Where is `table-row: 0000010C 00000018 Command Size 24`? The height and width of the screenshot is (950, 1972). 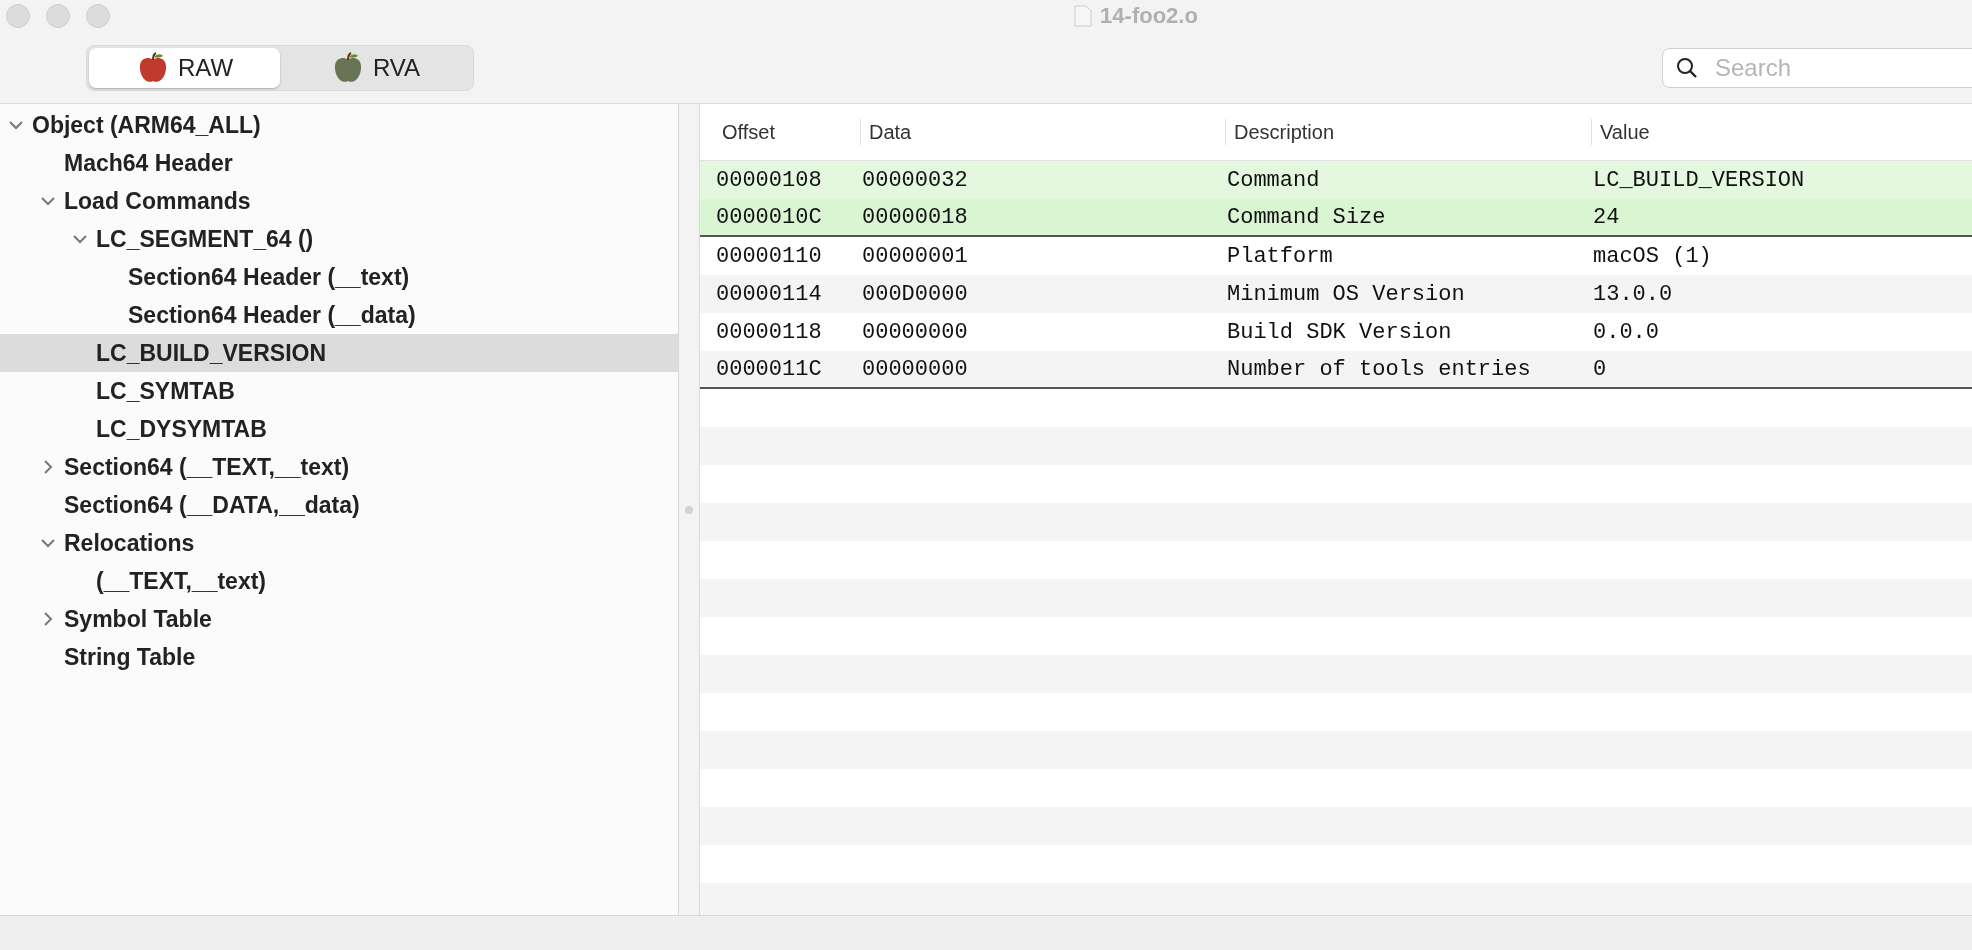 table-row: 0000010C 00000018 Command Size 24 is located at coordinates (1336, 218).